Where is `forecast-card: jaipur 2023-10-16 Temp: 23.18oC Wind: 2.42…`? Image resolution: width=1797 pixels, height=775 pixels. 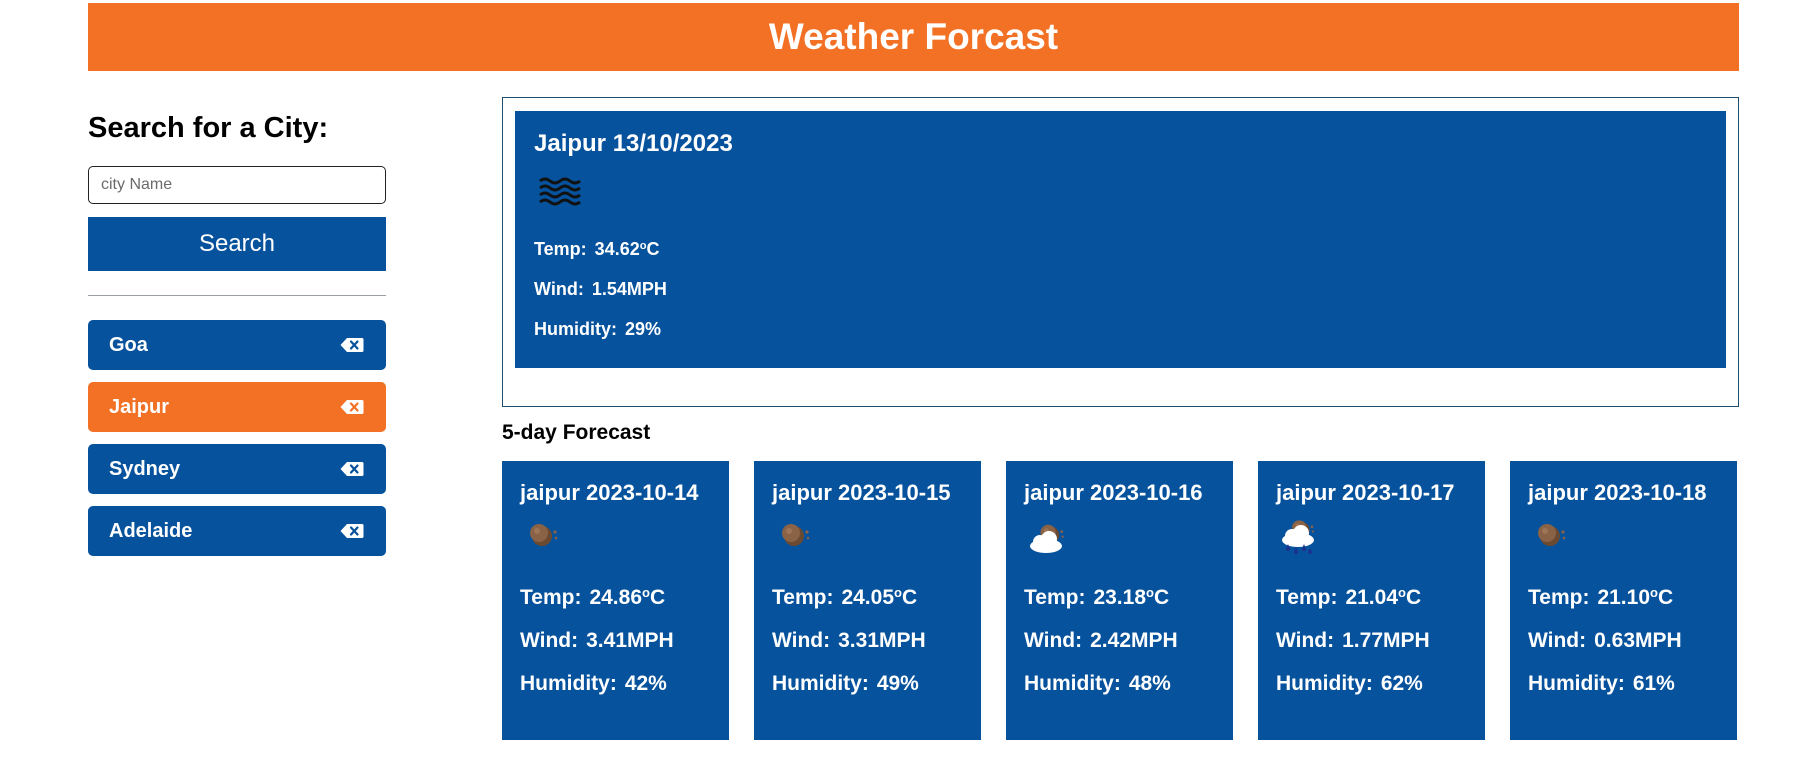 forecast-card: jaipur 2023-10-16 Temp: 23.18oC Wind: 2.42… is located at coordinates (1119, 600).